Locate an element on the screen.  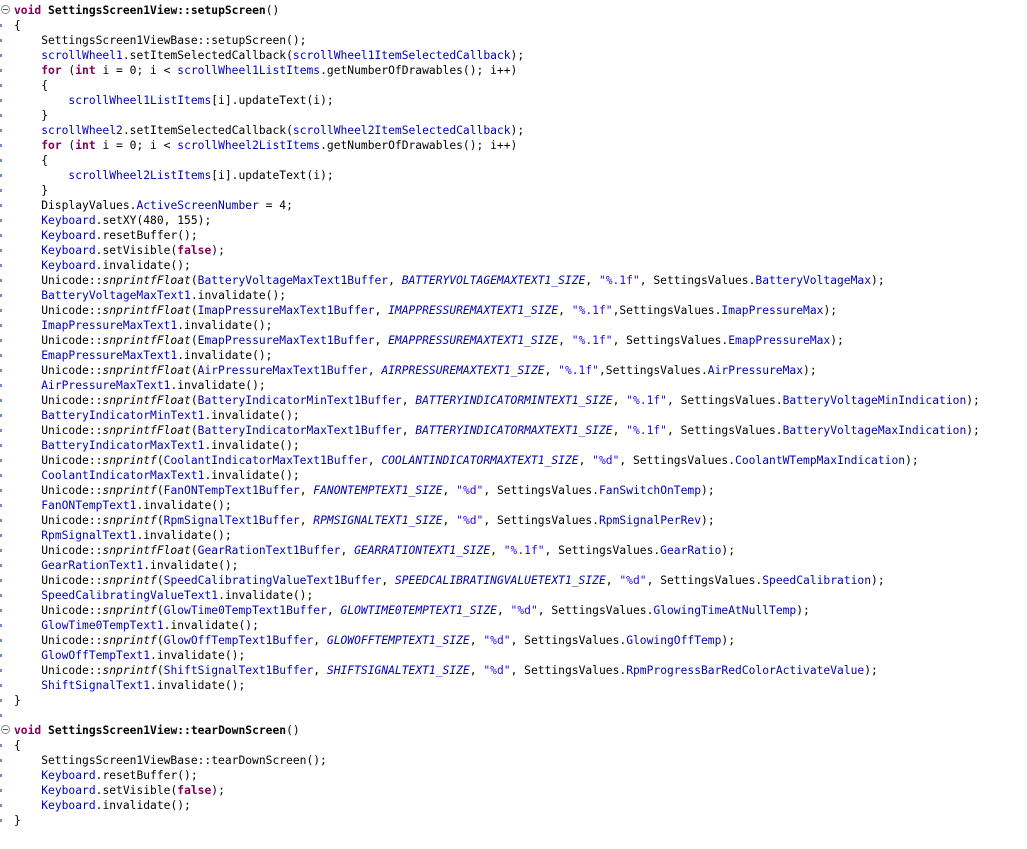
code-token: GlowOffTempText1 is located at coordinates (96, 655).